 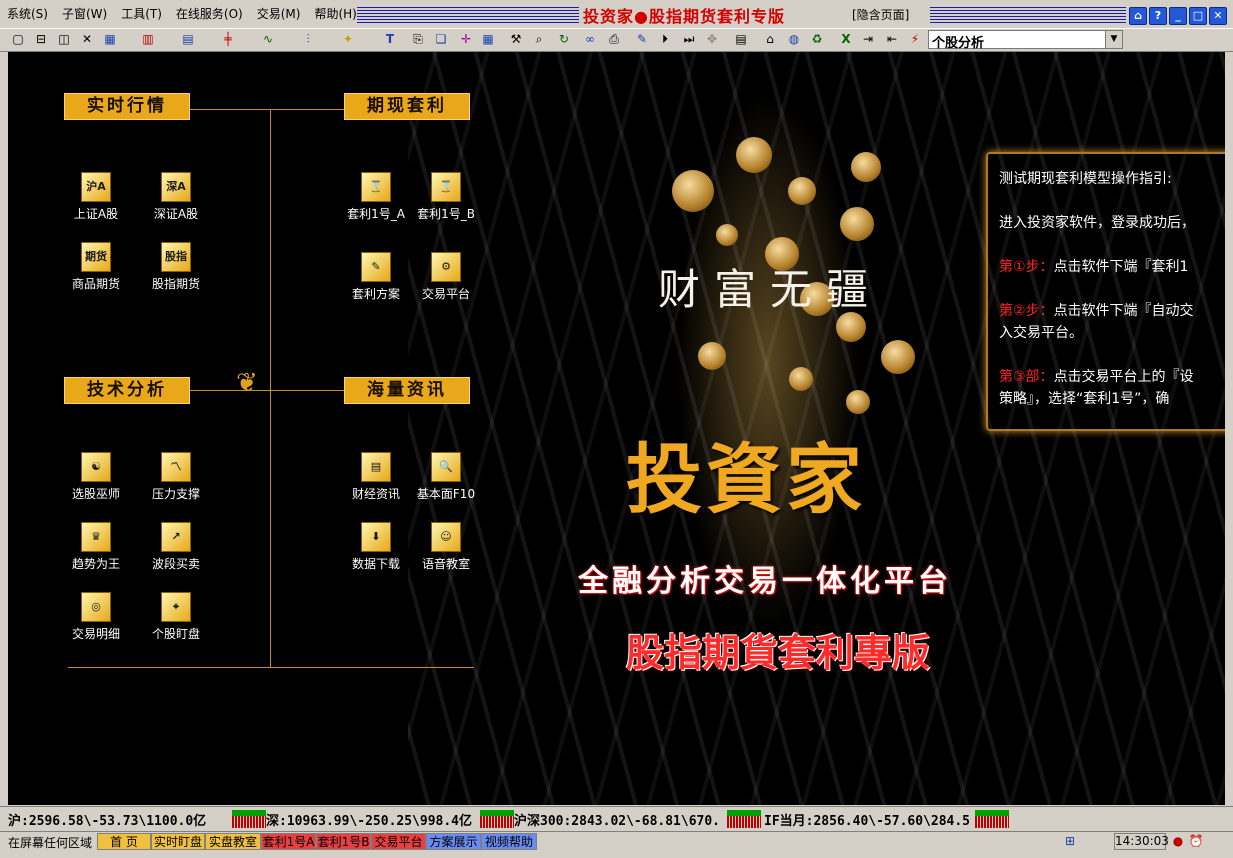 I want to click on menu-help: 帮助(H), so click(x=335, y=14).